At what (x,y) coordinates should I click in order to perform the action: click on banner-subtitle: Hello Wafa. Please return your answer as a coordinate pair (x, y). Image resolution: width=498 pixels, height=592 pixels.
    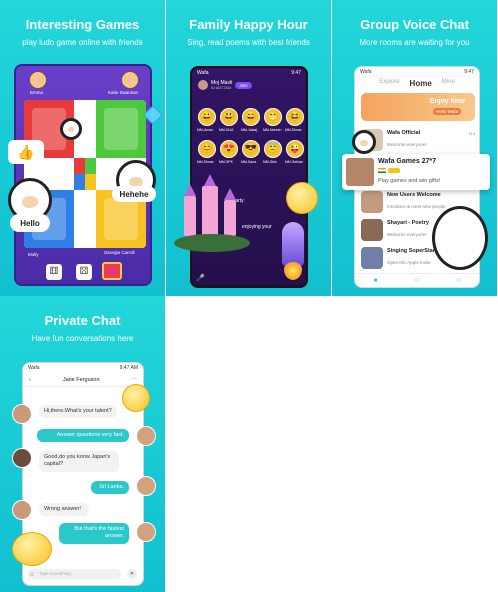
    Looking at the image, I should click on (447, 111).